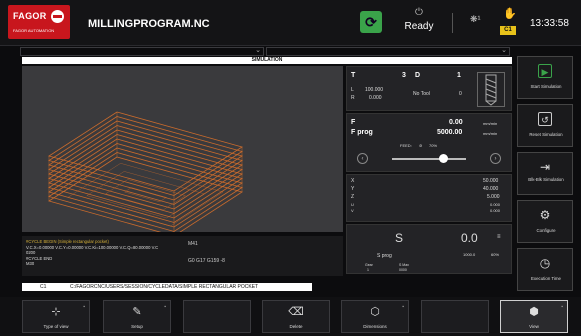  I want to click on feed-percent-icon: ⊘, so click(421, 145).